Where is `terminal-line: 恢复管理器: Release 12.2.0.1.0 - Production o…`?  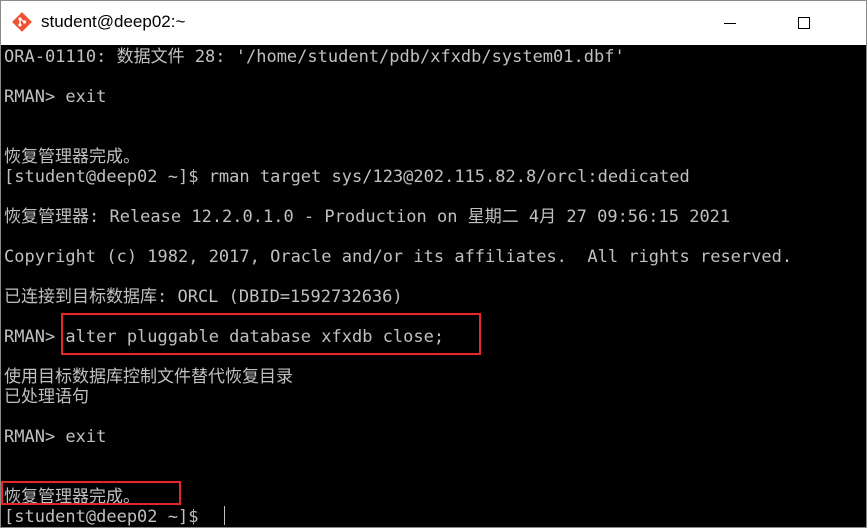
terminal-line: 恢复管理器: Release 12.2.0.1.0 - Production o… is located at coordinates (367, 217).